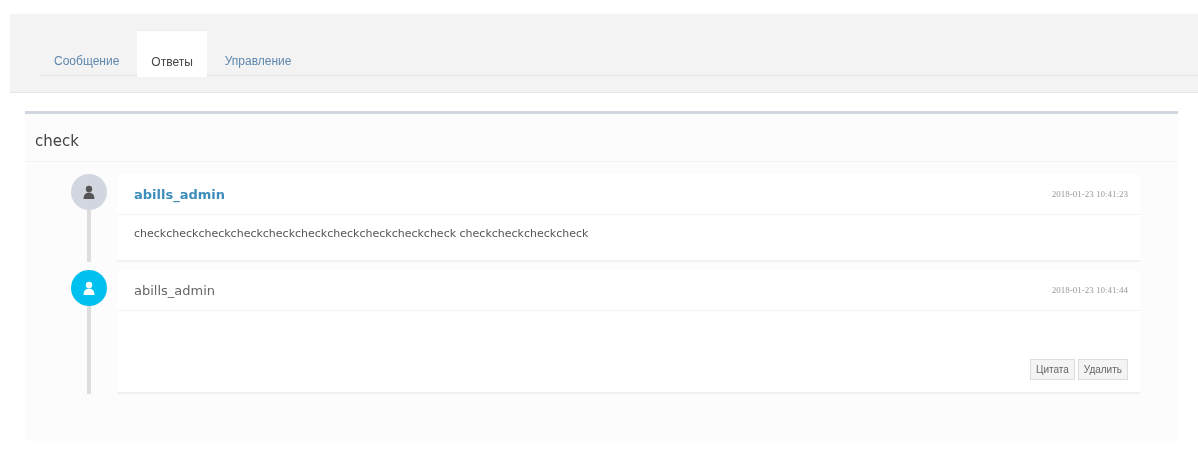 The height and width of the screenshot is (474, 1198). Describe the element at coordinates (601, 138) in the screenshot. I see `subject-title: check` at that location.